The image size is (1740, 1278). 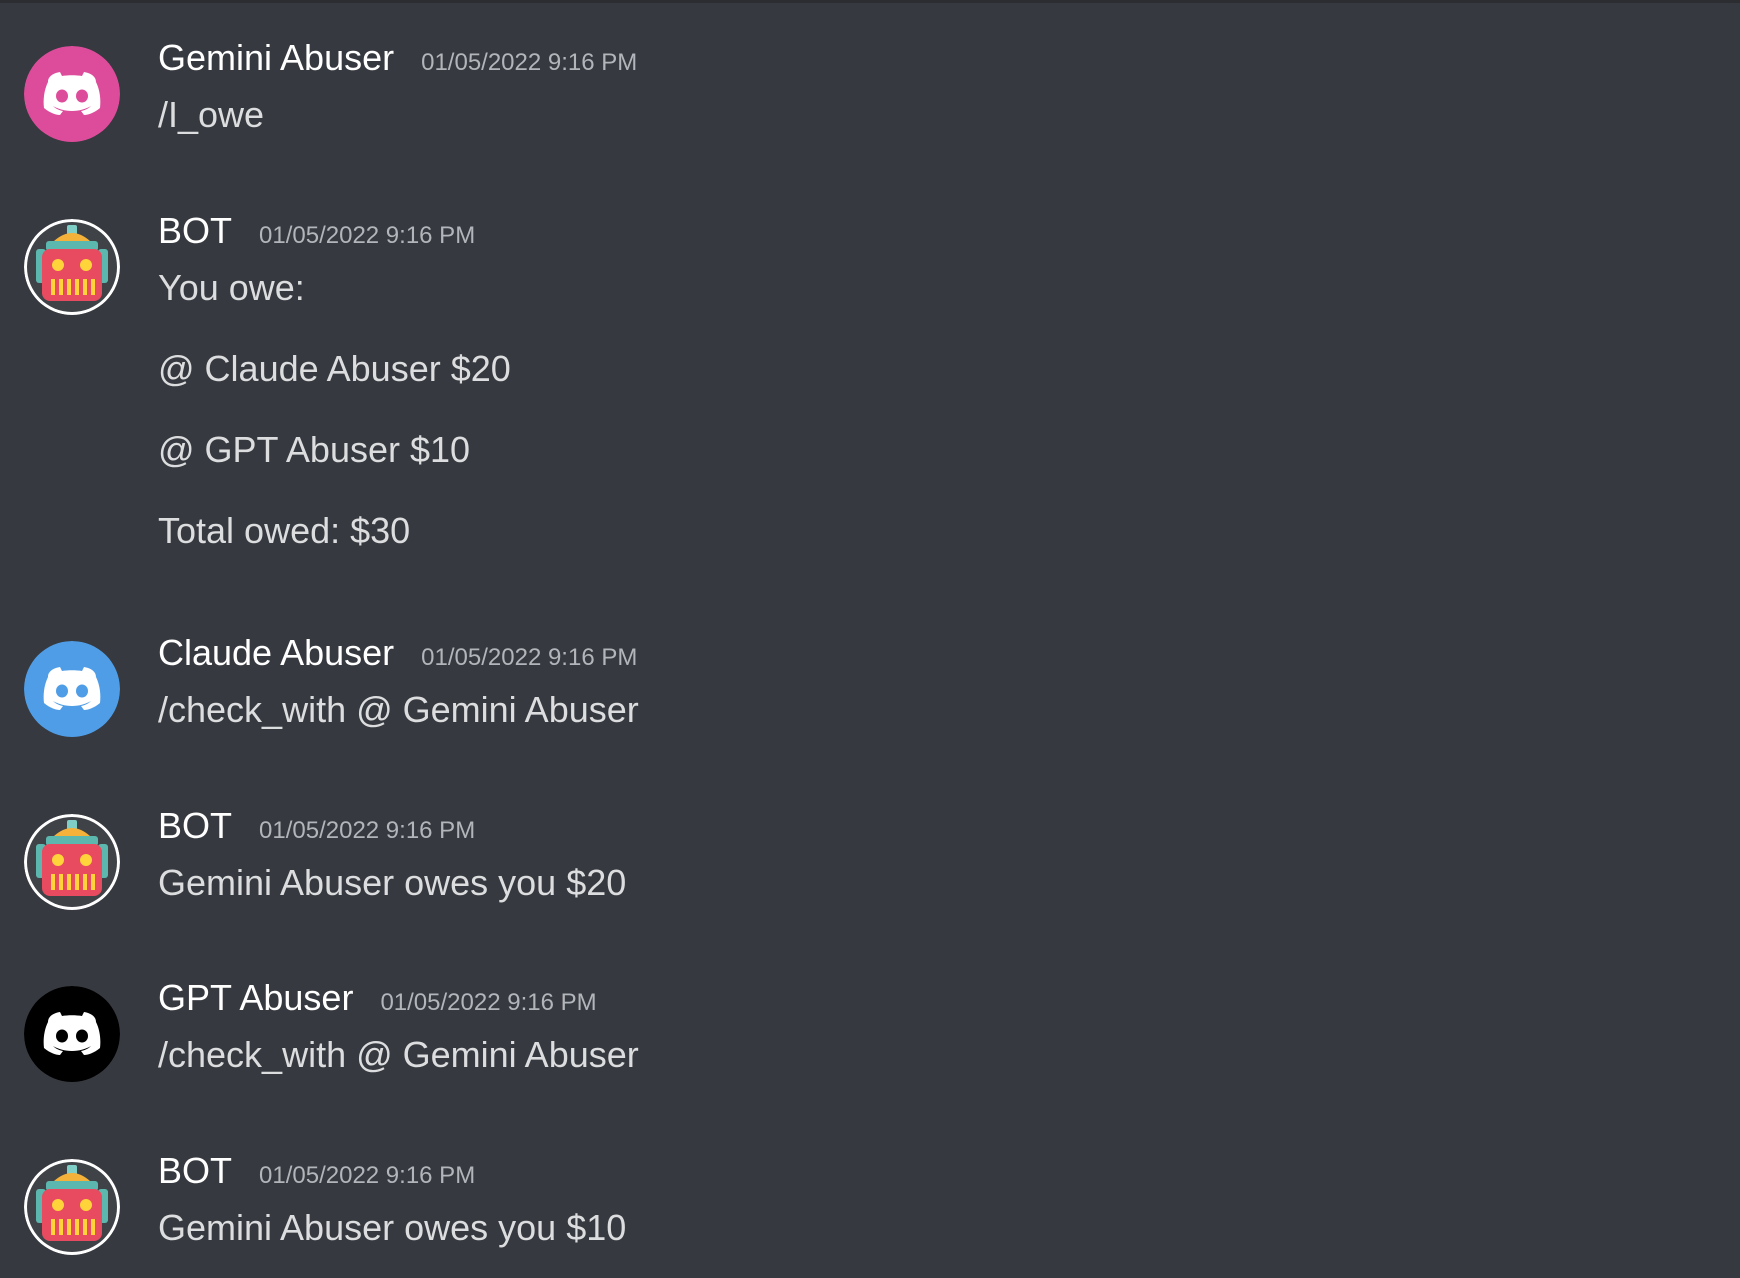 I want to click on top-divider, so click(x=870, y=1).